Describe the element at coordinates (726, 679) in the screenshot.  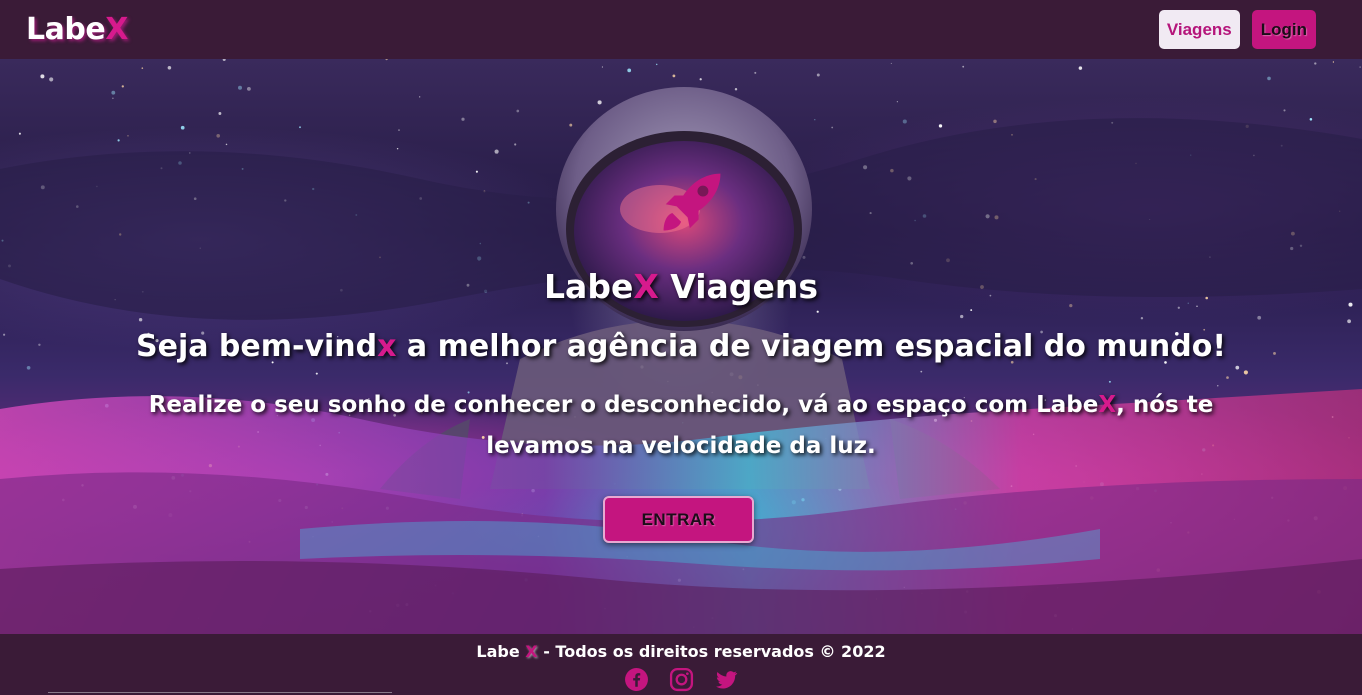
I see `twitter-icon` at that location.